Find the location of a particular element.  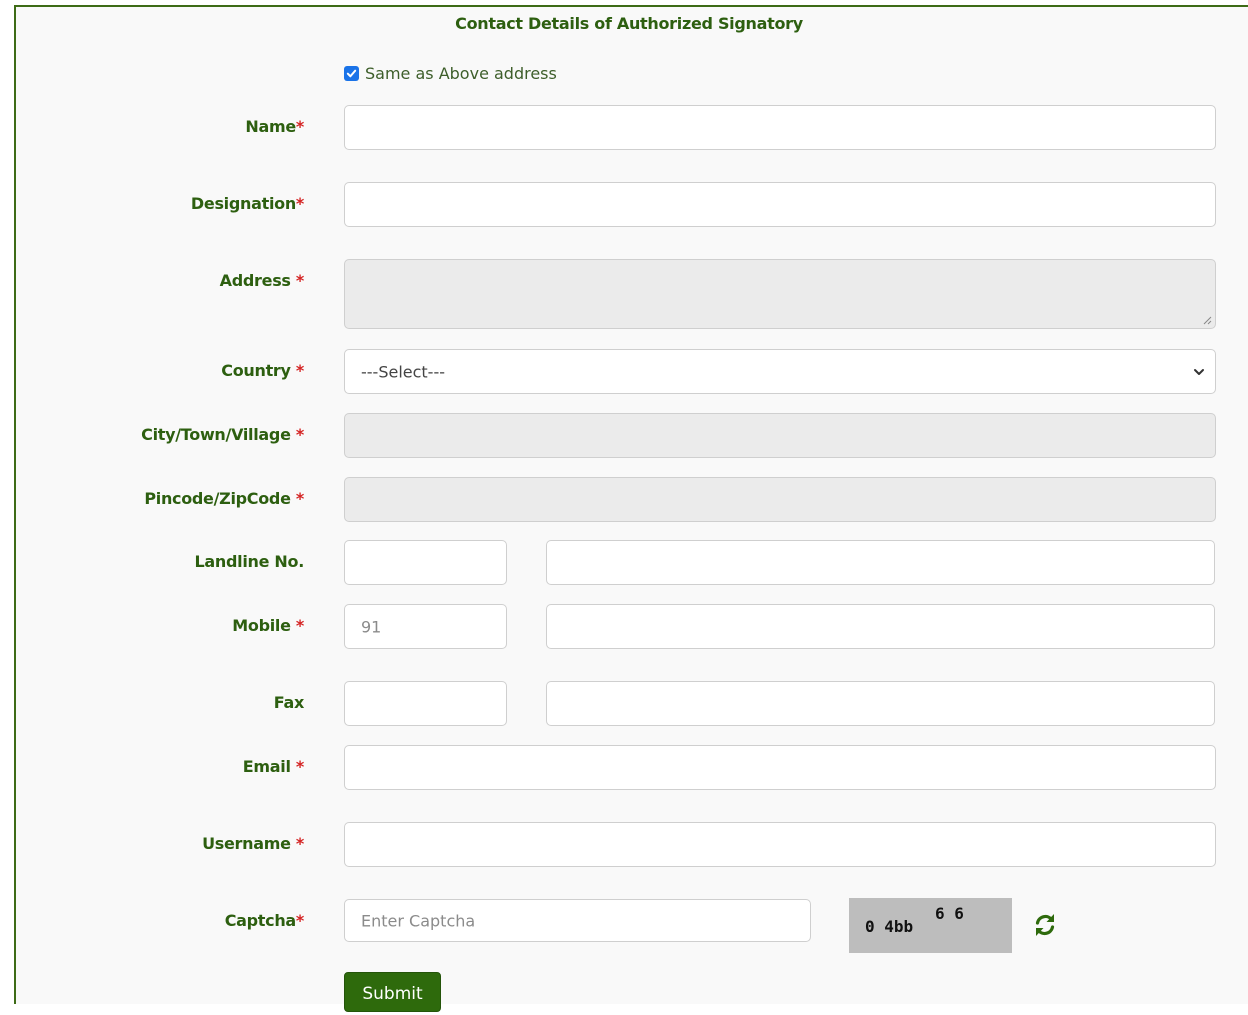

captcha-text-main: 0 4bb is located at coordinates (889, 926).